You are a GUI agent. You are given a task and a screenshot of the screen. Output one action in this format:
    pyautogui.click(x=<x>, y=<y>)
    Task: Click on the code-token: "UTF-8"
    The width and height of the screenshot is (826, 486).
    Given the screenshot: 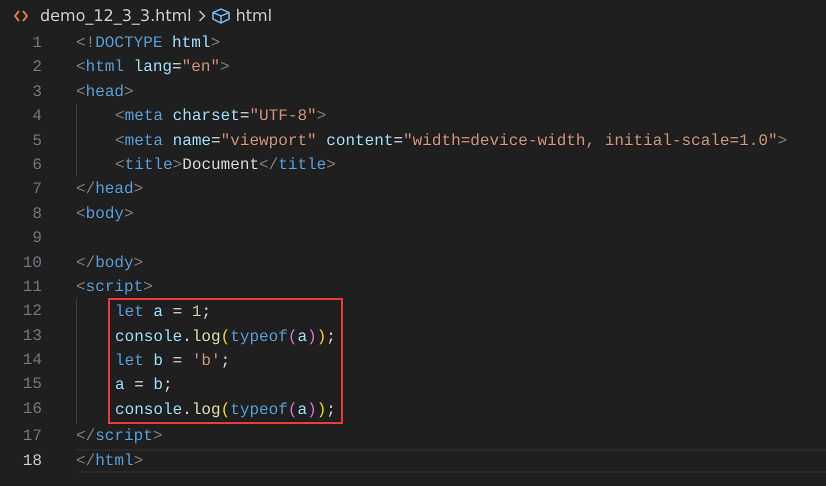 What is the action you would take?
    pyautogui.click(x=283, y=117)
    